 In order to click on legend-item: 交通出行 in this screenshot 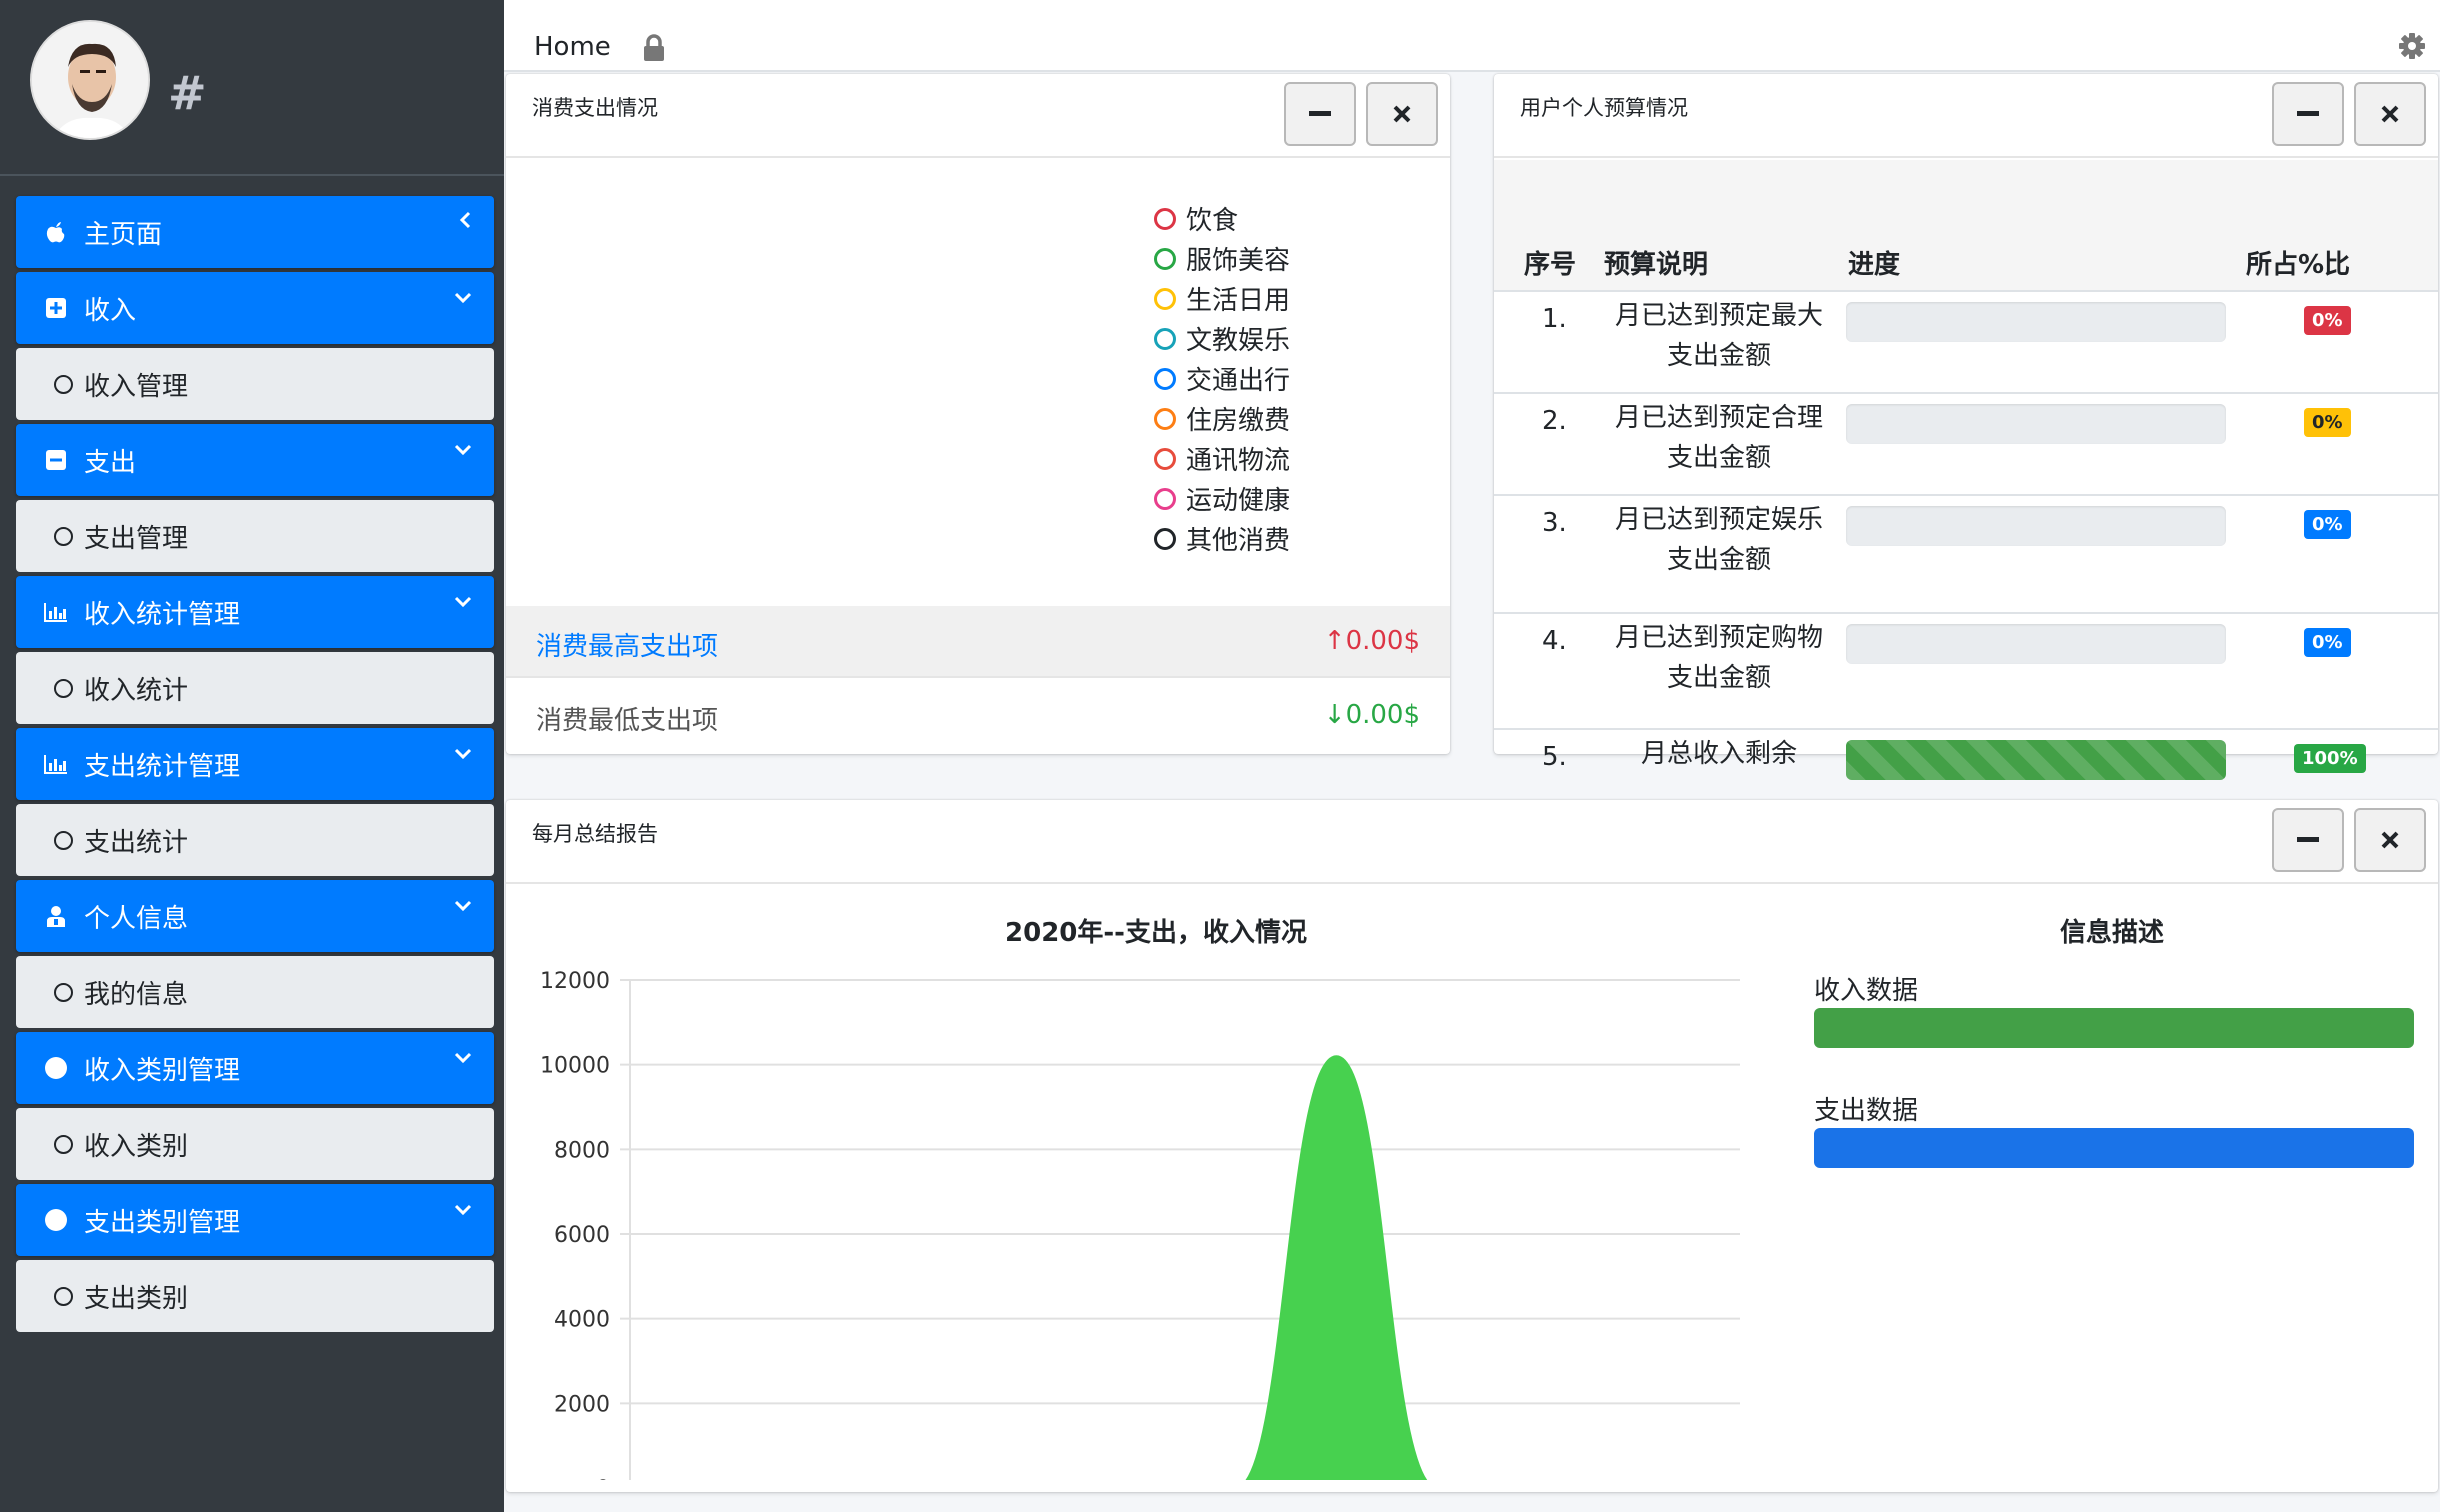, I will do `click(1222, 378)`.